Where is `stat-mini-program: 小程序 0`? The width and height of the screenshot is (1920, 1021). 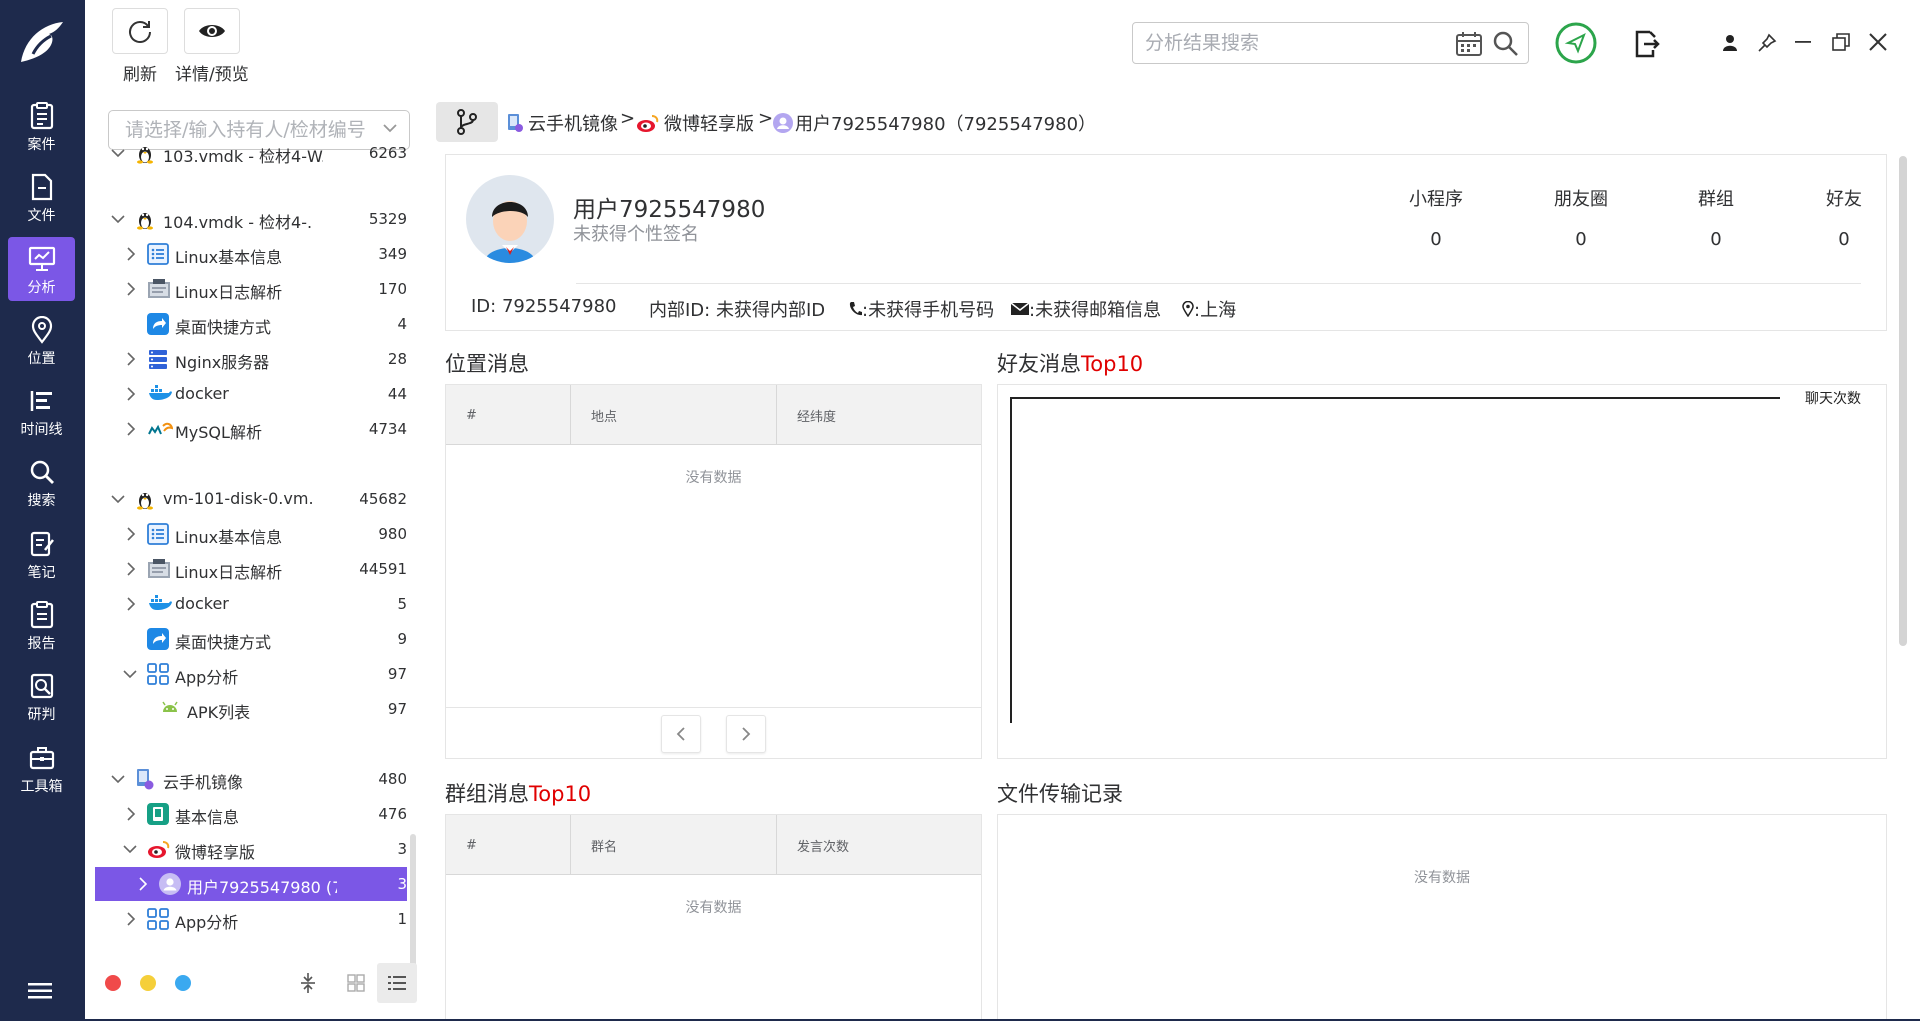
stat-mini-program: 小程序 0 is located at coordinates (1436, 217).